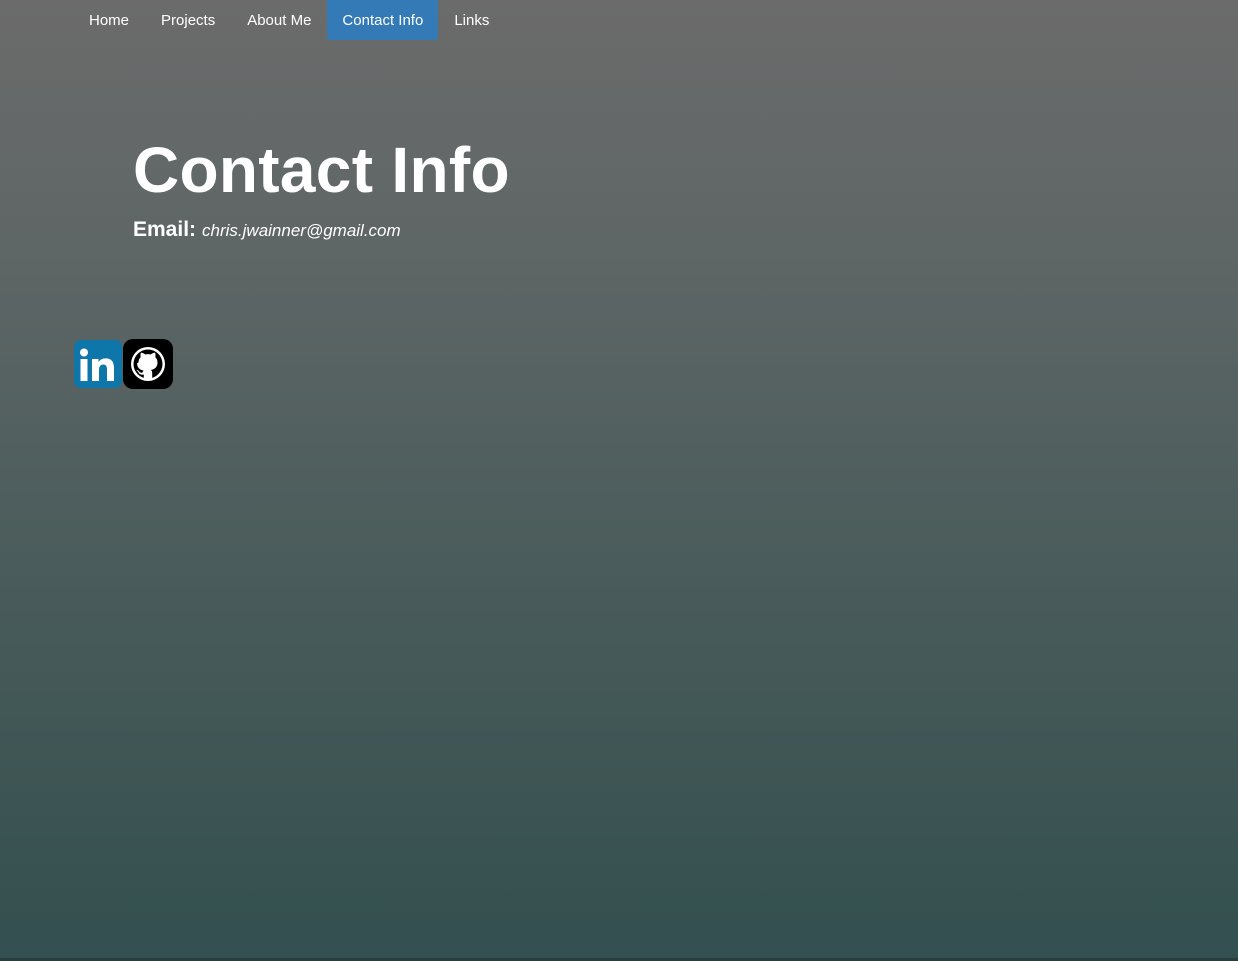  Describe the element at coordinates (471, 20) in the screenshot. I see `nav-links: Links` at that location.